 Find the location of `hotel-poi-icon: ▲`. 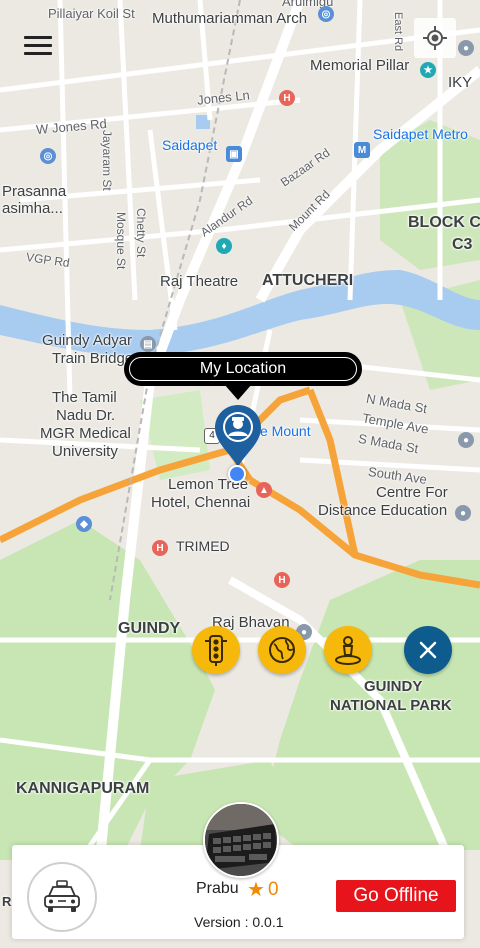

hotel-poi-icon: ▲ is located at coordinates (264, 490).